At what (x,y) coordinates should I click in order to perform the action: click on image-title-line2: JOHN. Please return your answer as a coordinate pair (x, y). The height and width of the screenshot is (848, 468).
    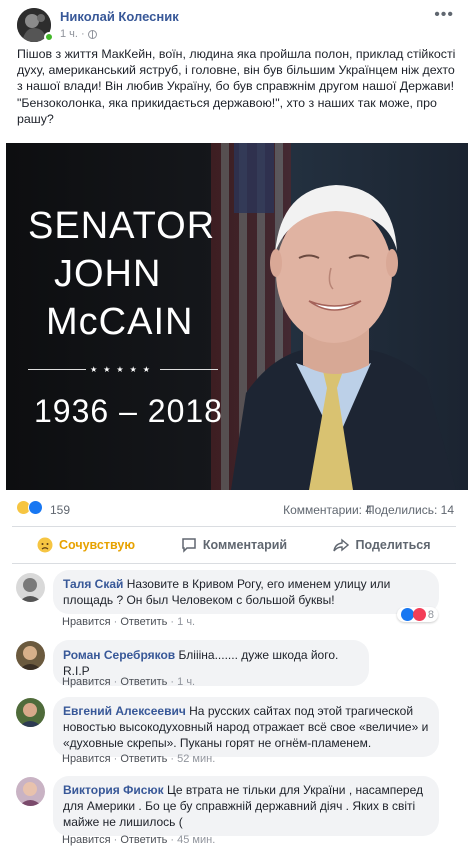
    Looking at the image, I should click on (108, 274).